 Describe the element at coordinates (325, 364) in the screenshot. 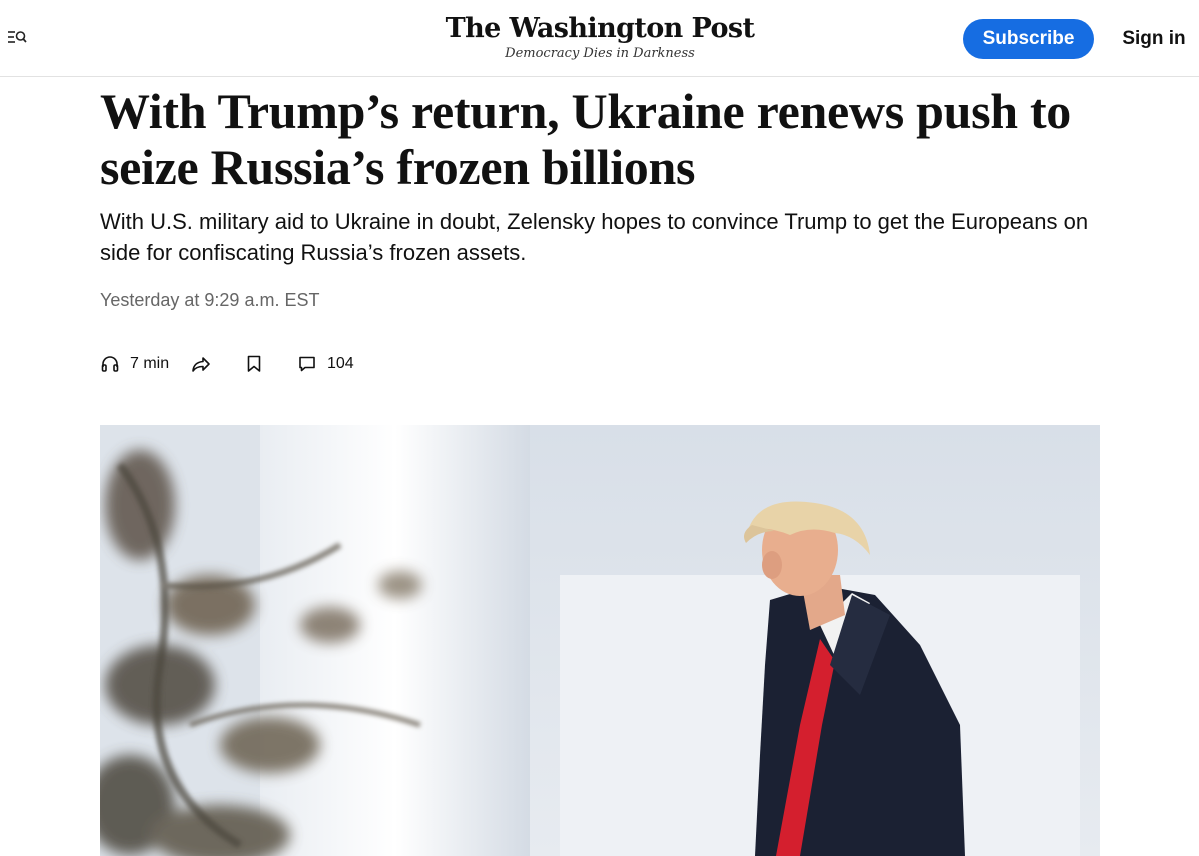

I see `comments-button: 104` at that location.